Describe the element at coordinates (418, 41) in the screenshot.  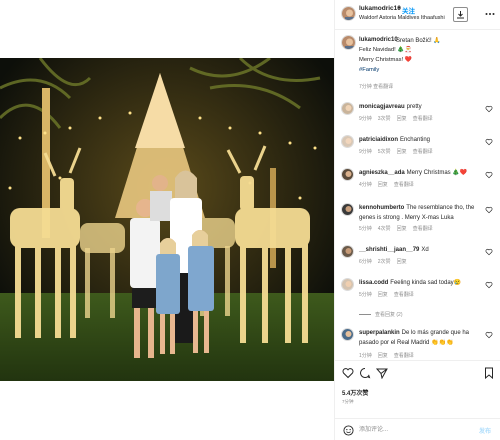
I see `caption-line-1: Sretan Božić! 🙏` at that location.